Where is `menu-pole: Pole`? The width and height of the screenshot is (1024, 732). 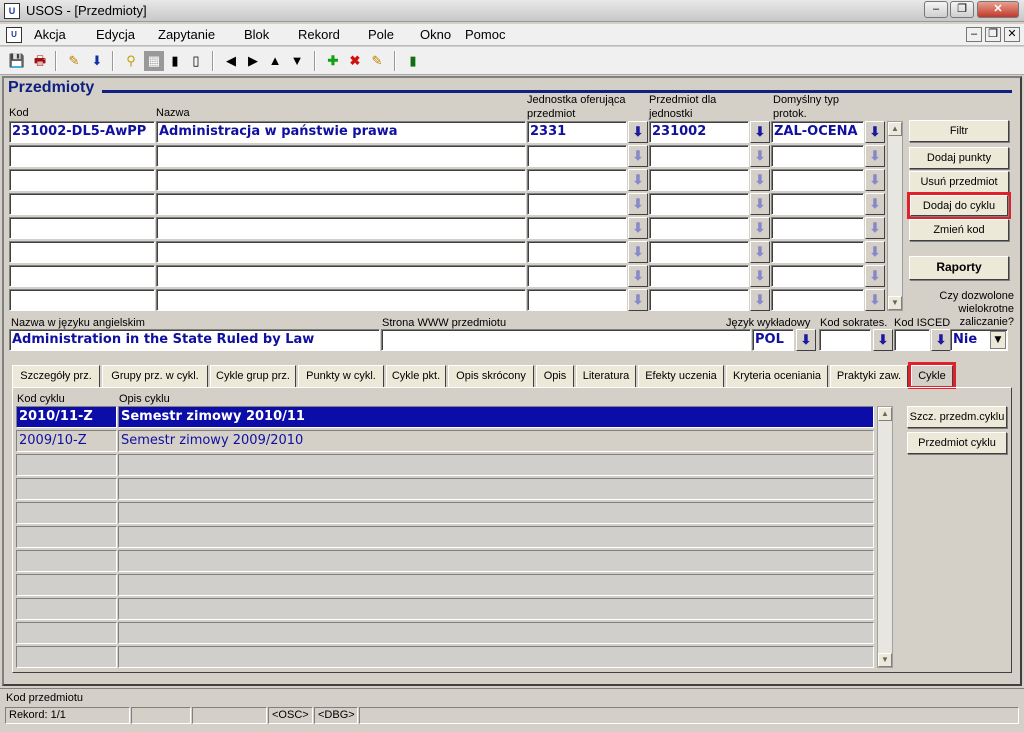 menu-pole: Pole is located at coordinates (381, 34).